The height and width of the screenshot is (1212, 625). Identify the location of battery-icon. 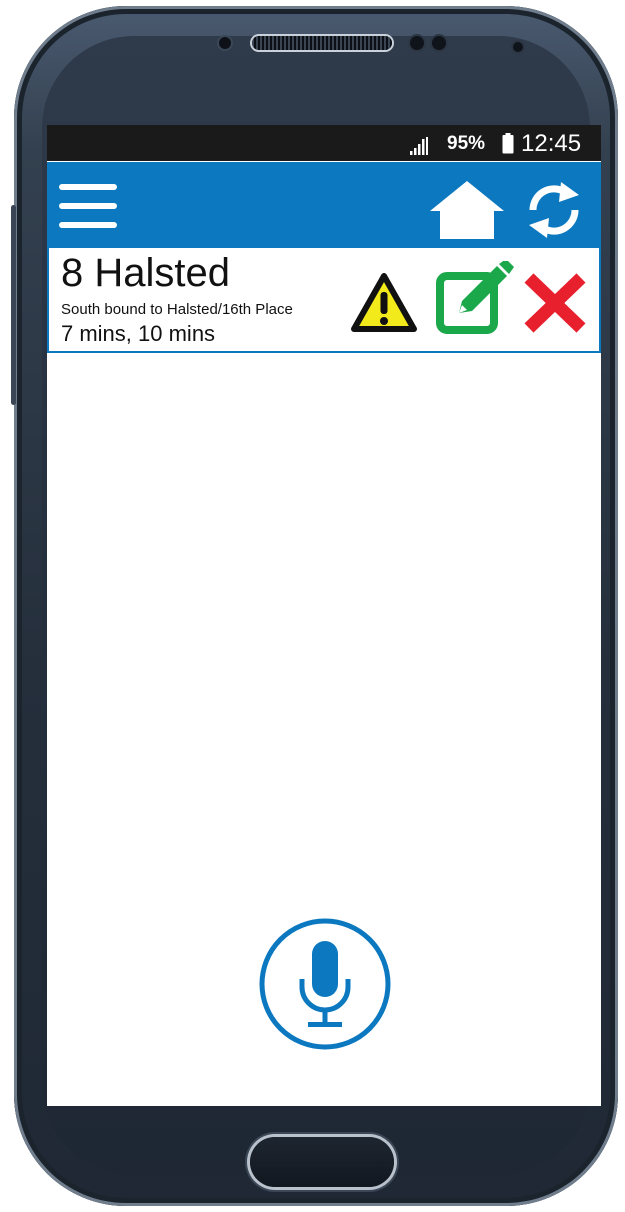
(508, 143).